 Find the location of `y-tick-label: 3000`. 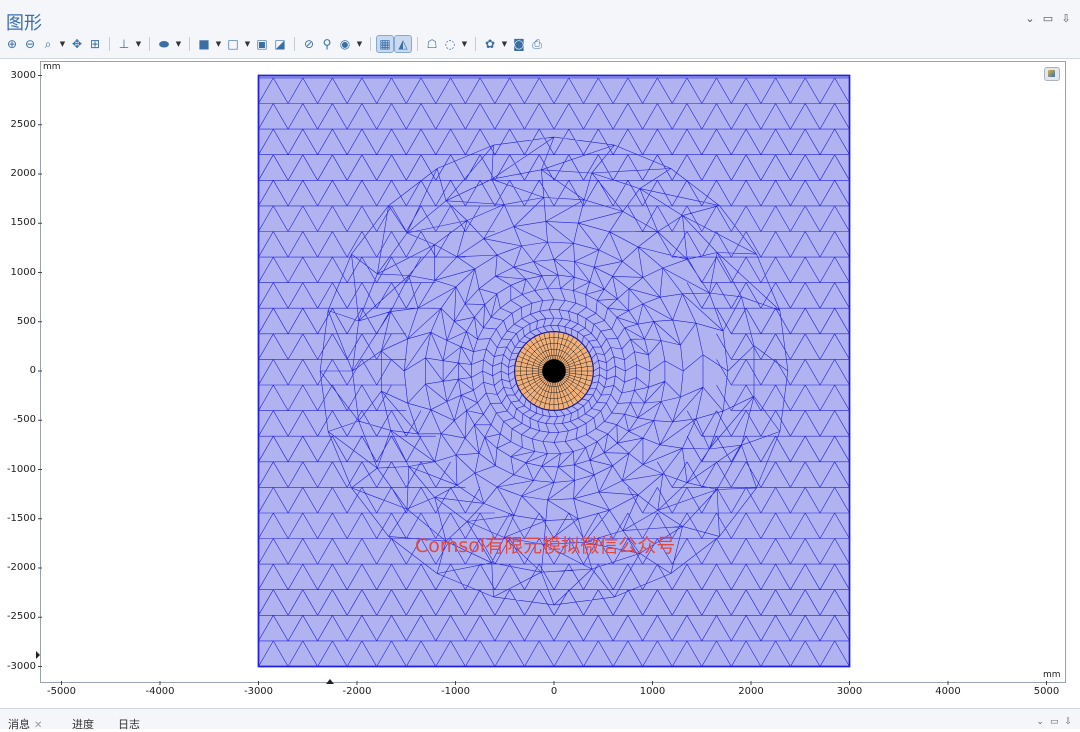

y-tick-label: 3000 is located at coordinates (23, 75).